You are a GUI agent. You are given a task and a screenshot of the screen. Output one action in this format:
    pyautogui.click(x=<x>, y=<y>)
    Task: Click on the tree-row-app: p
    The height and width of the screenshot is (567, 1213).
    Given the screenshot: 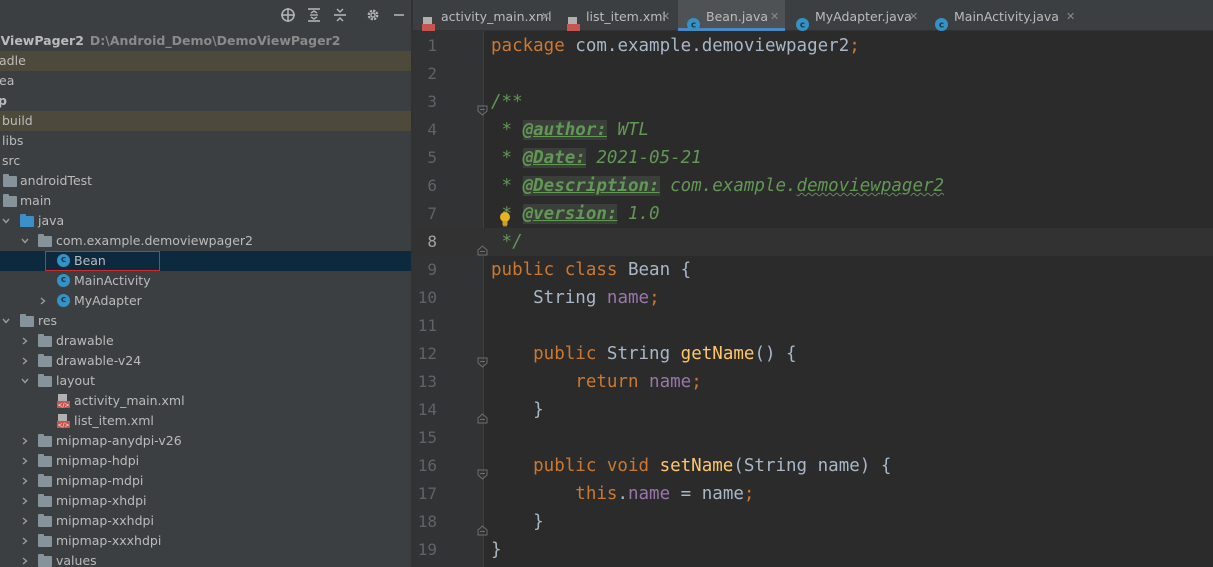 What is the action you would take?
    pyautogui.click(x=205, y=101)
    